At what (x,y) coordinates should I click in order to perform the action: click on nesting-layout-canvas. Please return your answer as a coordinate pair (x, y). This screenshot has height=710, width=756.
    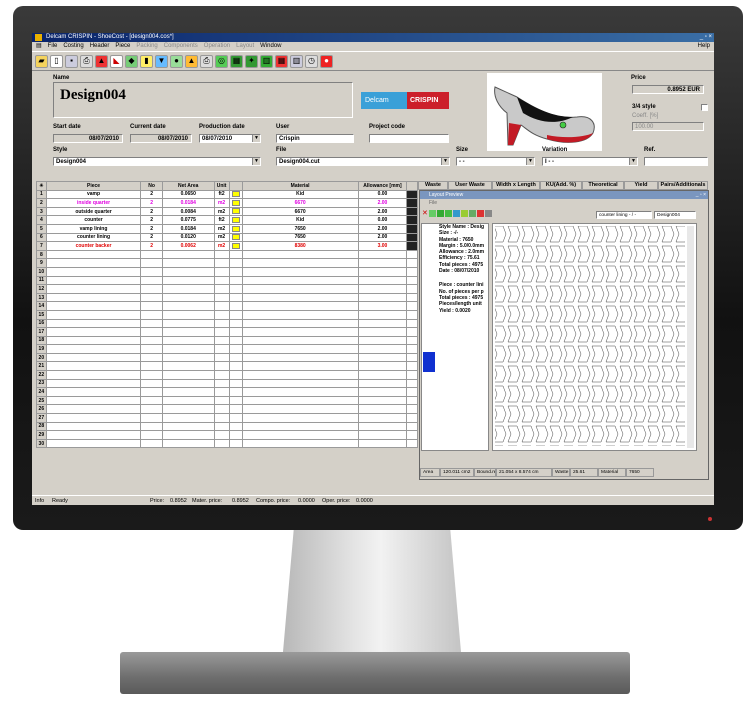
    Looking at the image, I should click on (594, 337).